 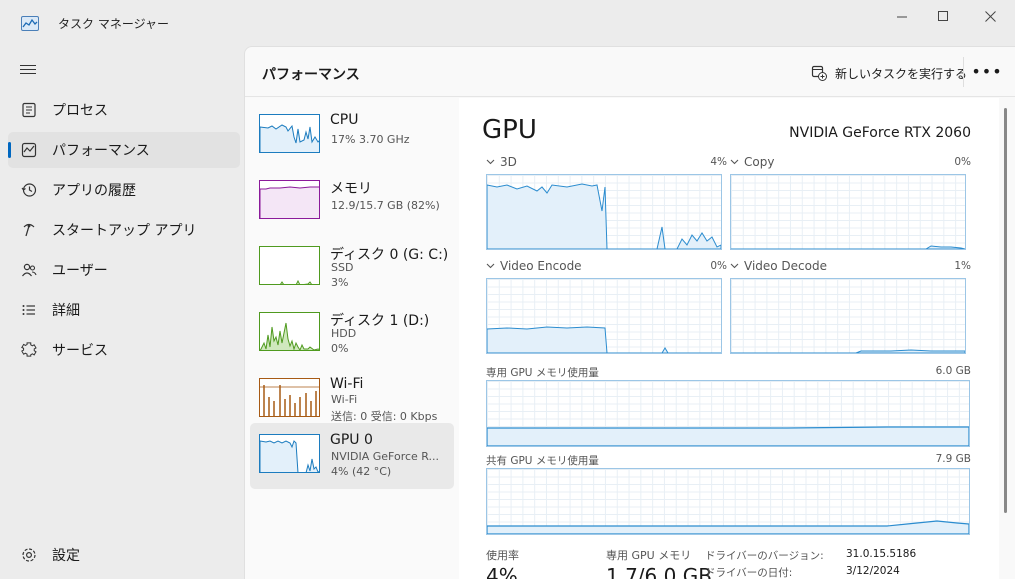 What do you see at coordinates (385, 205) in the screenshot?
I see `device-detail: 12.9/15.7 GB (82%)` at bounding box center [385, 205].